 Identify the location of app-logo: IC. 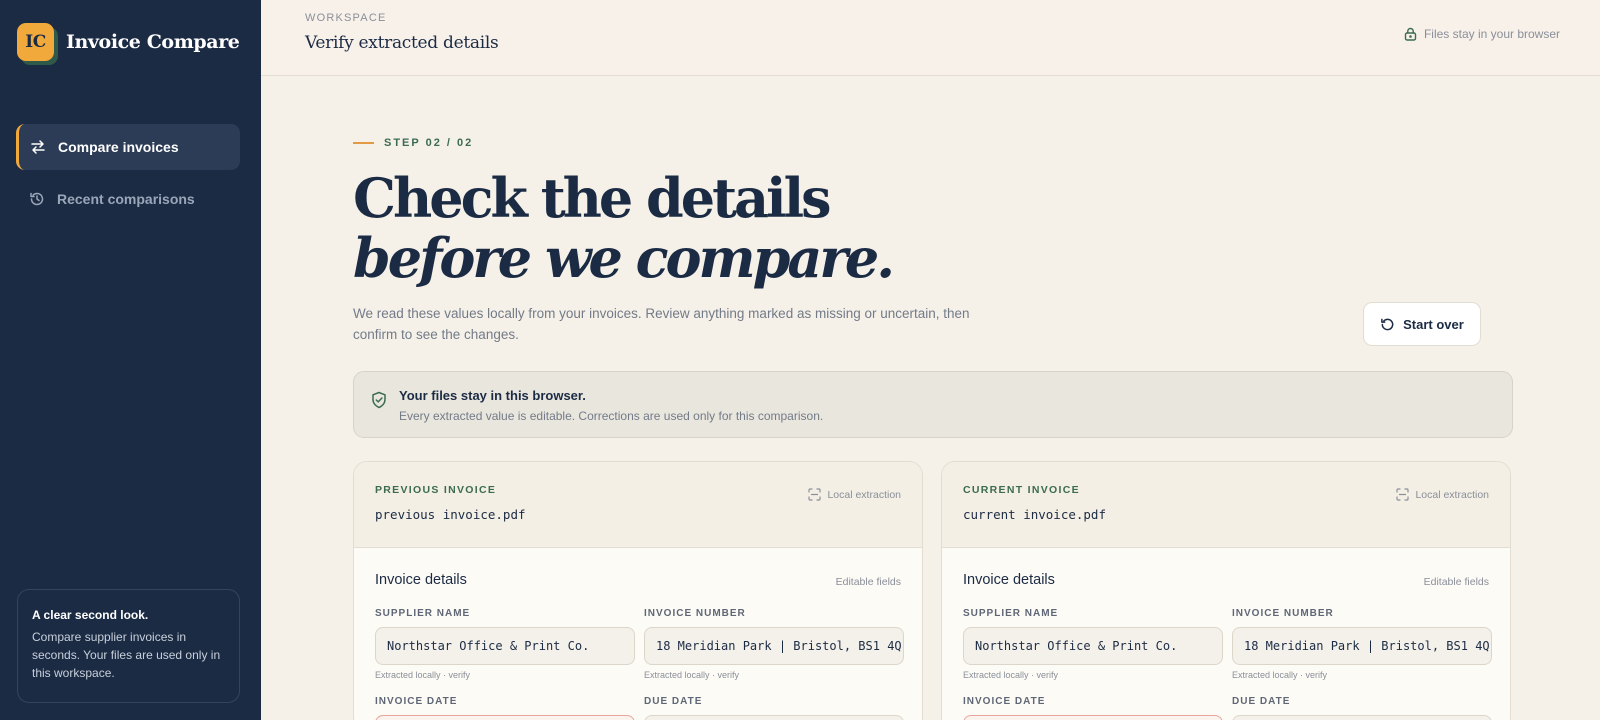
(37, 44).